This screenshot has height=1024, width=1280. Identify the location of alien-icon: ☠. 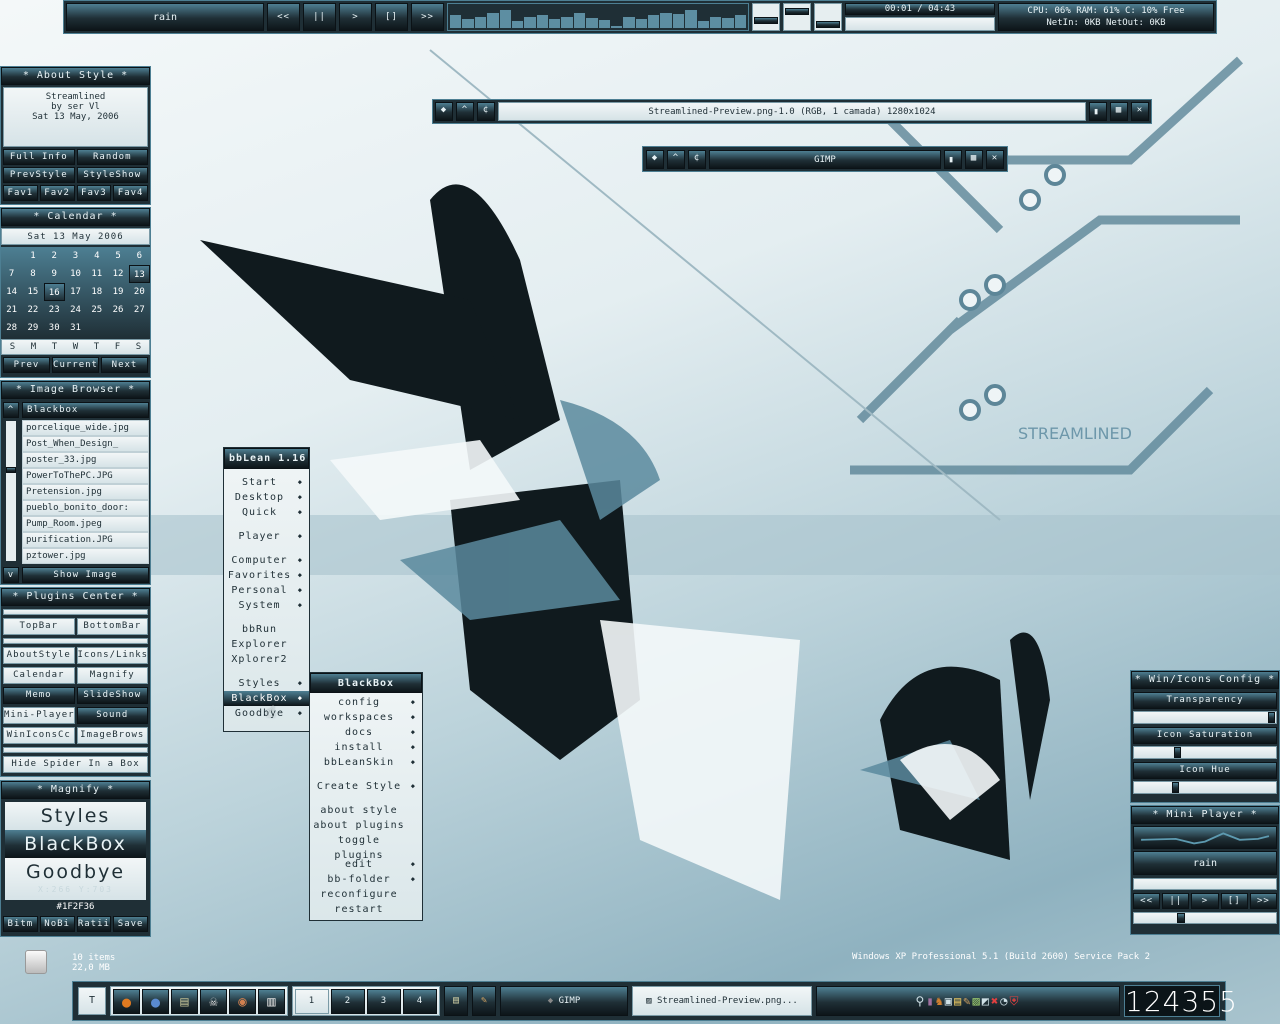
(213, 1001).